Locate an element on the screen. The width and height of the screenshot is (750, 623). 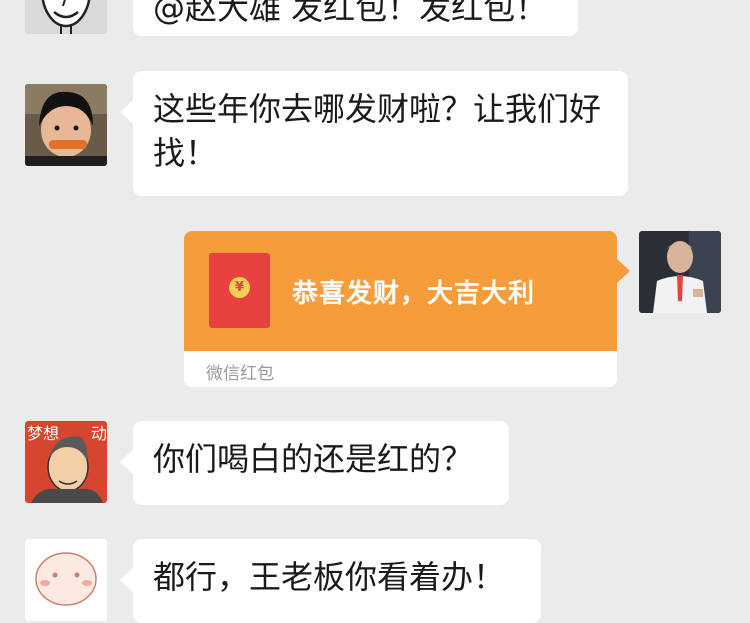
message-text: 这些年你去哪发财啦？让我们好找！ is located at coordinates (377, 131).